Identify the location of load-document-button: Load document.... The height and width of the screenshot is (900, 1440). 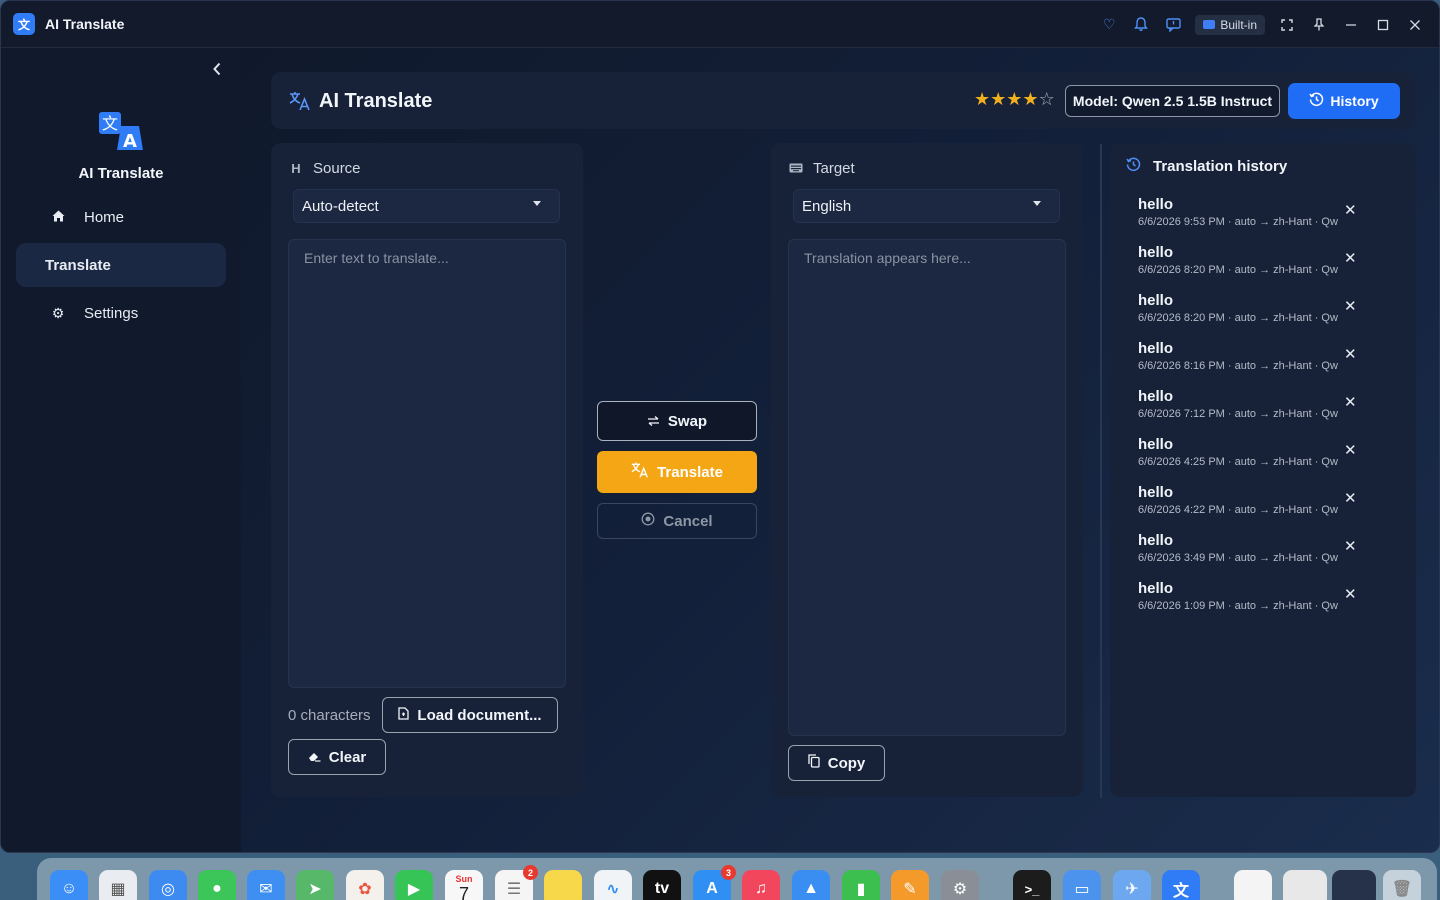
(470, 715).